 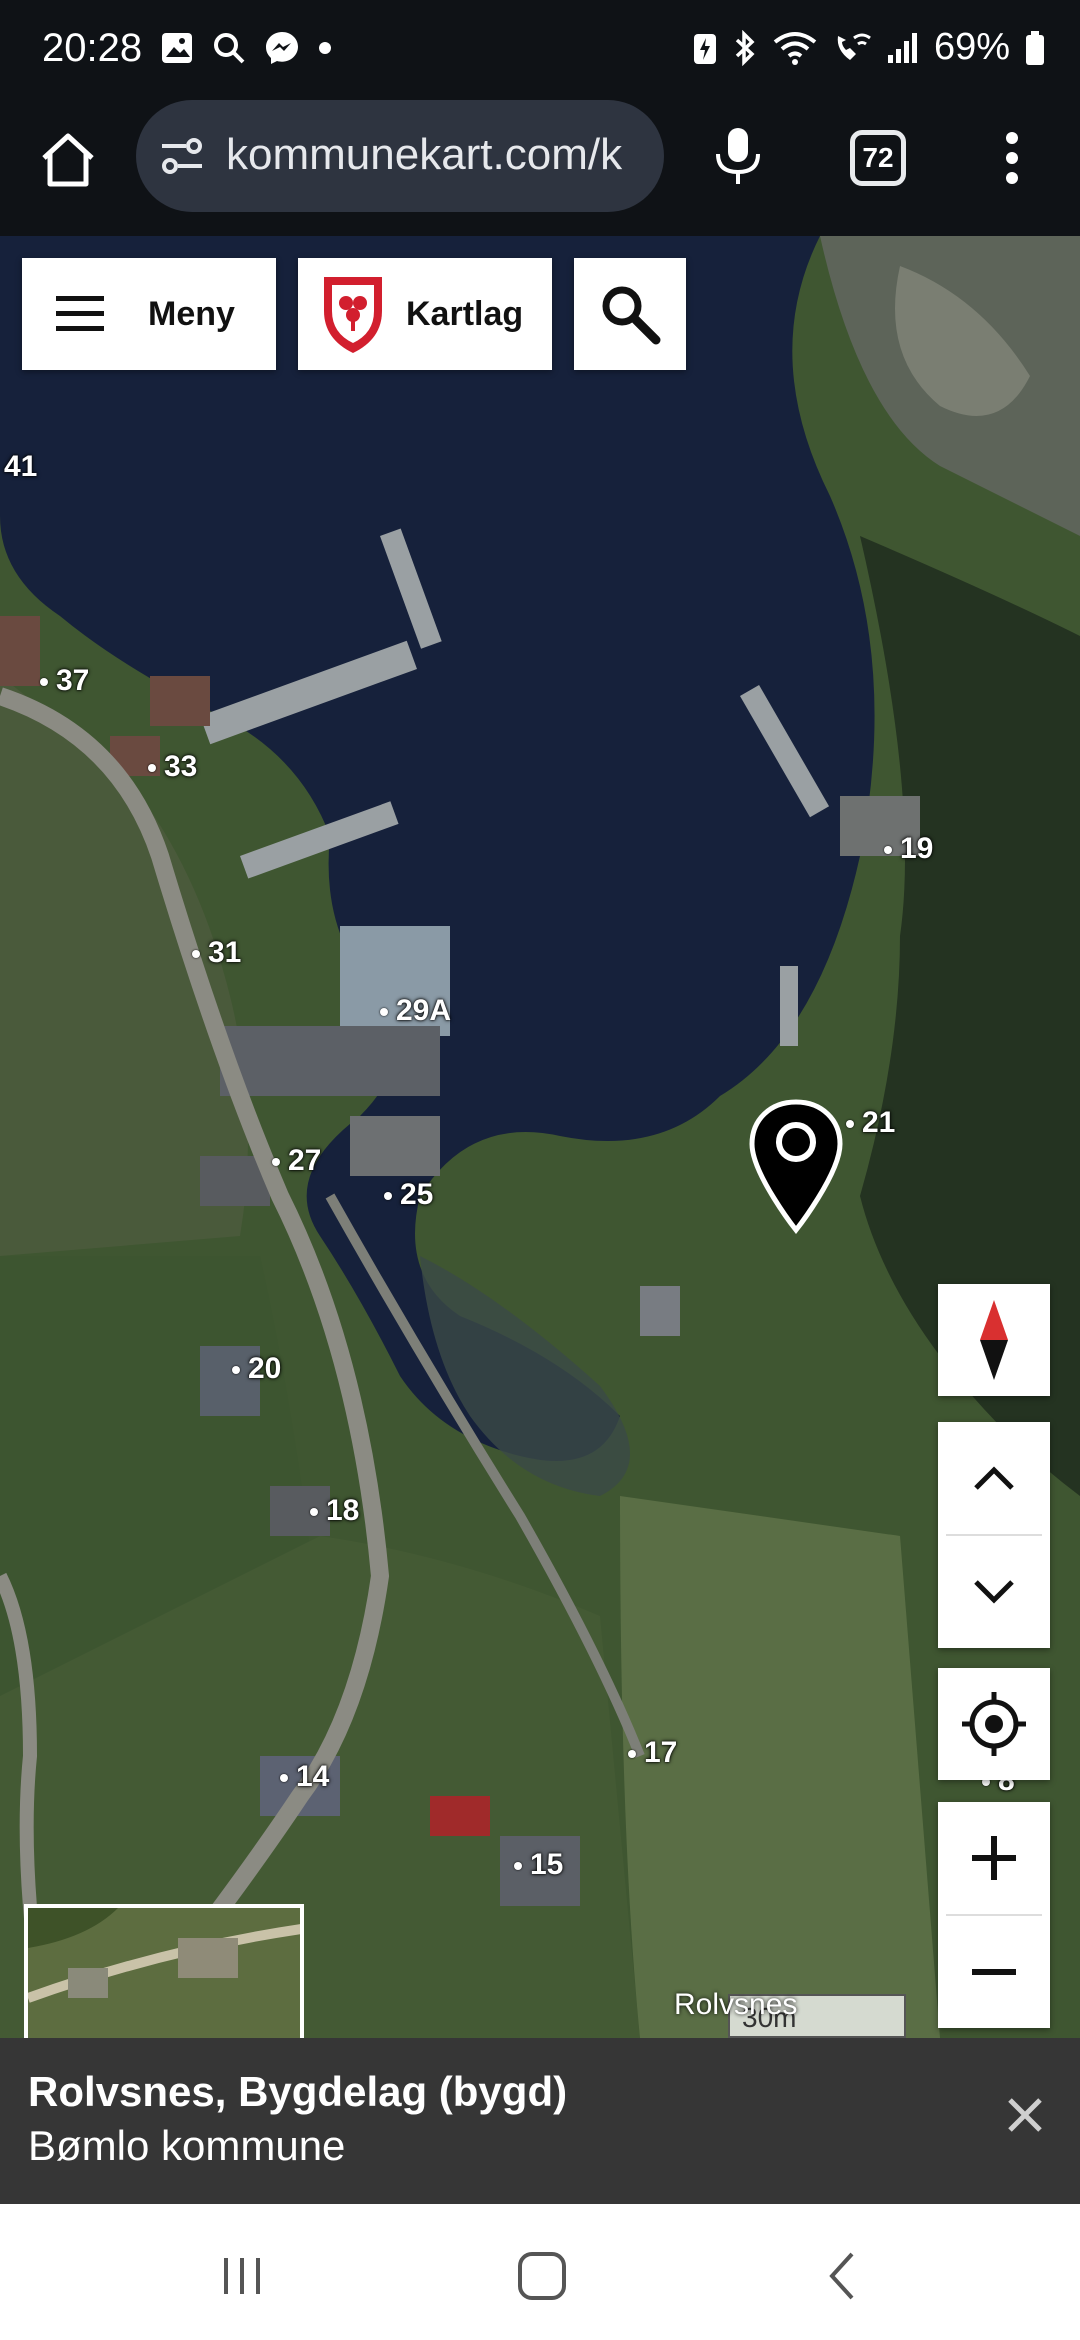 I want to click on gallery-icon, so click(x=177, y=48).